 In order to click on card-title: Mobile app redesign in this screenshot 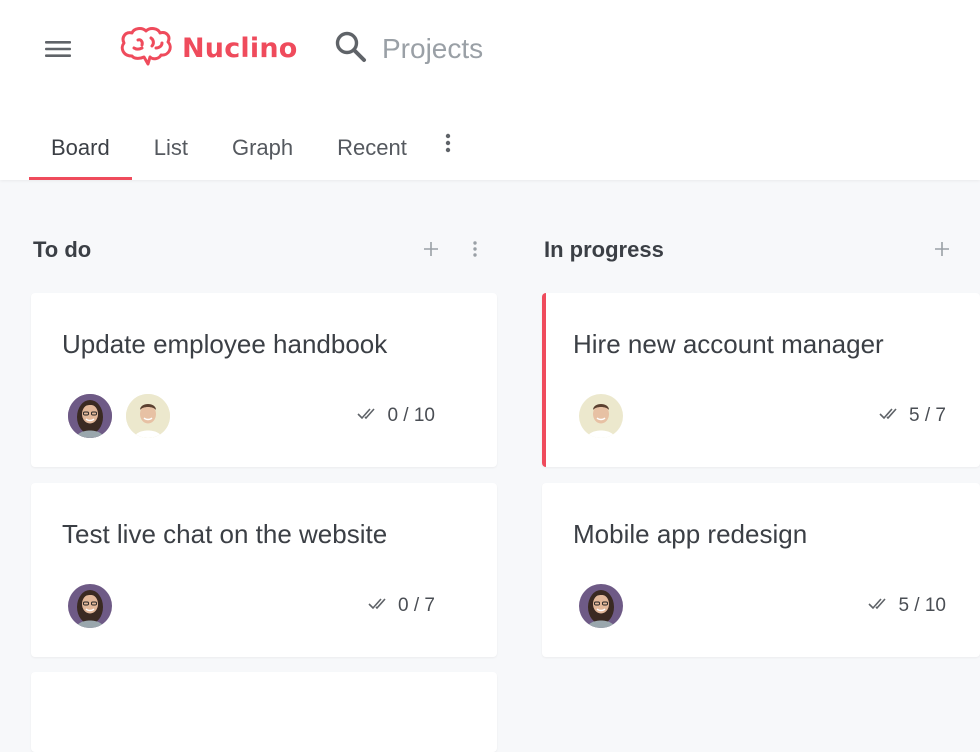, I will do `click(690, 534)`.